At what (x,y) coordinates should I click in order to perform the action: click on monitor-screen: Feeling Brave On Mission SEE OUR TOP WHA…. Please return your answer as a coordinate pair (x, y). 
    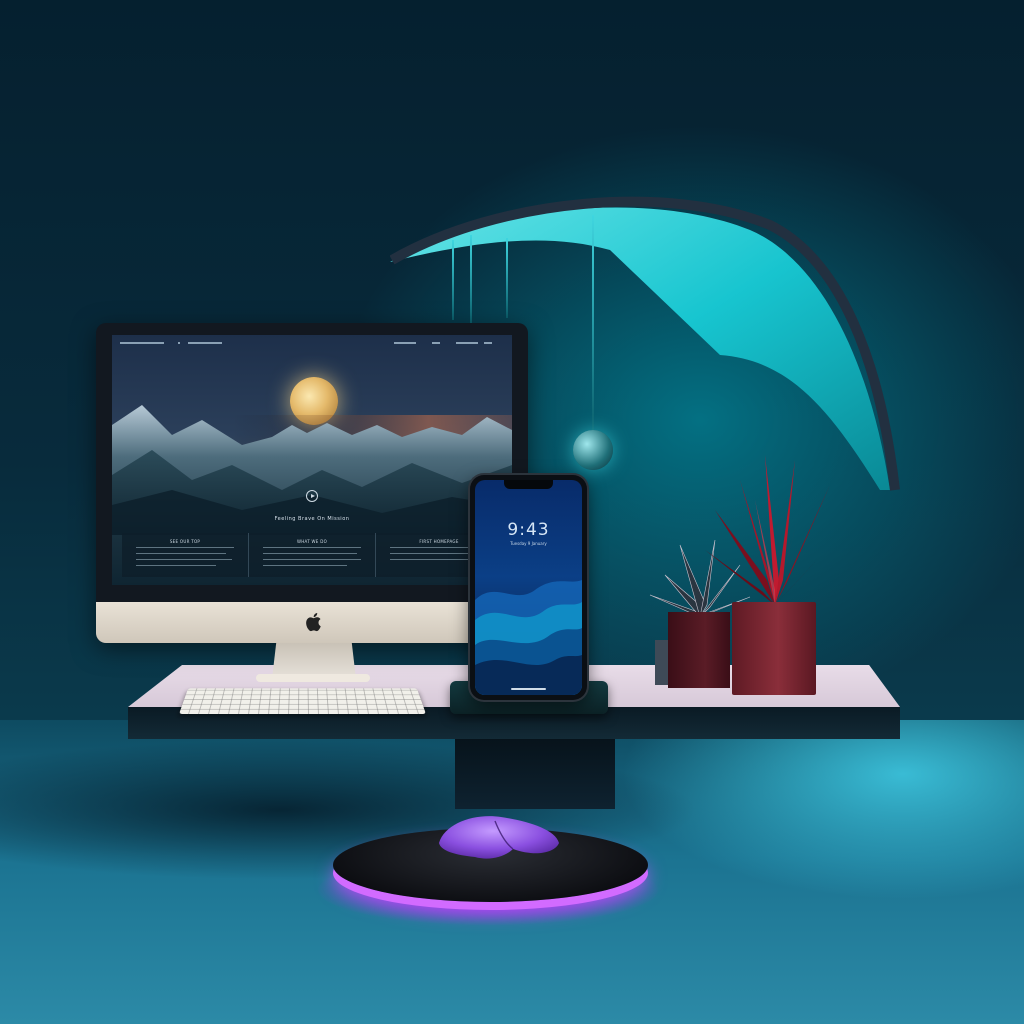
    Looking at the image, I should click on (312, 460).